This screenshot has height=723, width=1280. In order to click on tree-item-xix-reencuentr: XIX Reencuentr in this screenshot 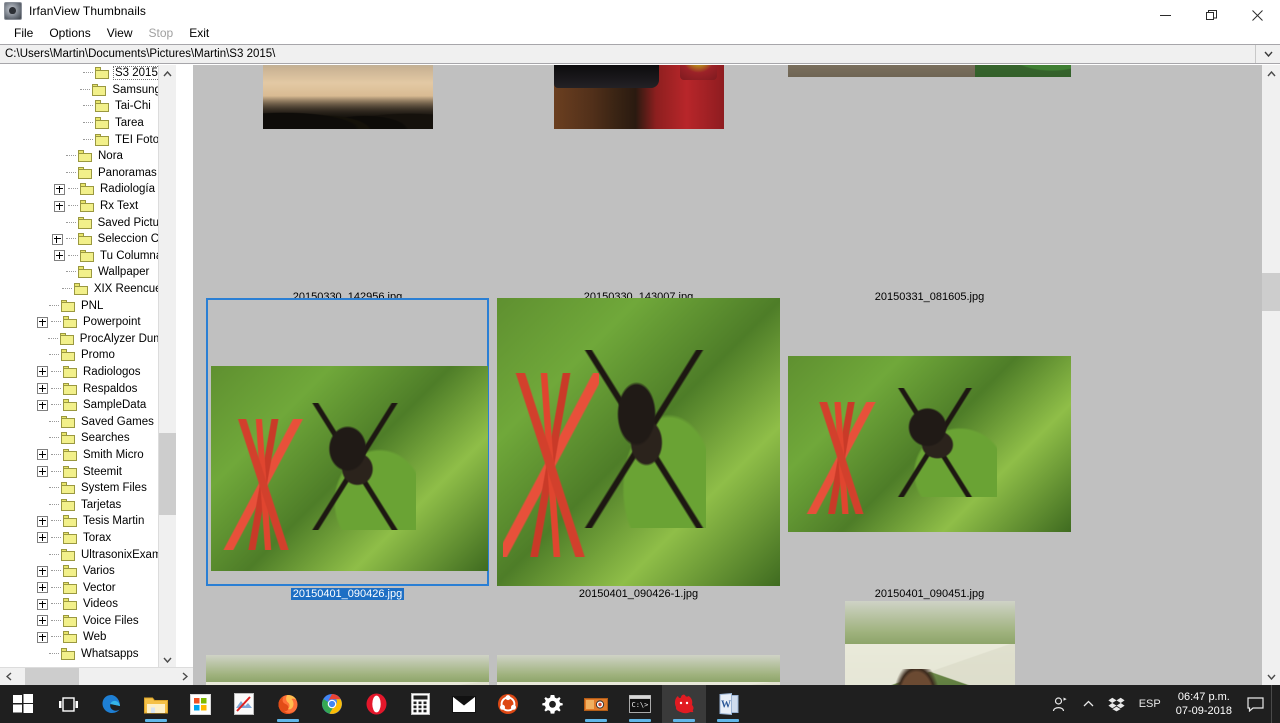, I will do `click(88, 289)`.